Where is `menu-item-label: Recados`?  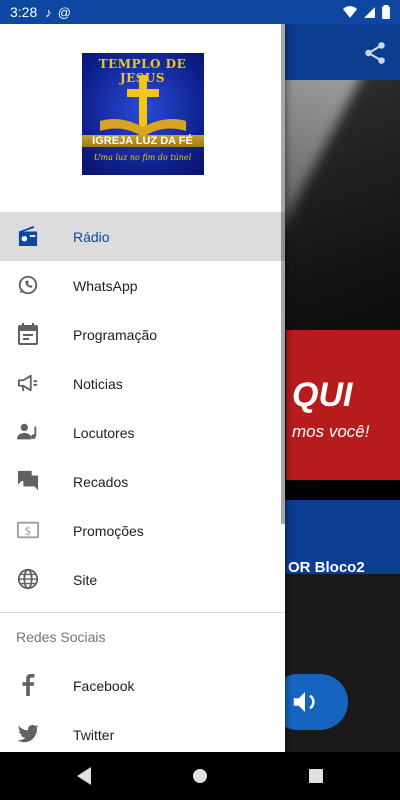 menu-item-label: Recados is located at coordinates (101, 481).